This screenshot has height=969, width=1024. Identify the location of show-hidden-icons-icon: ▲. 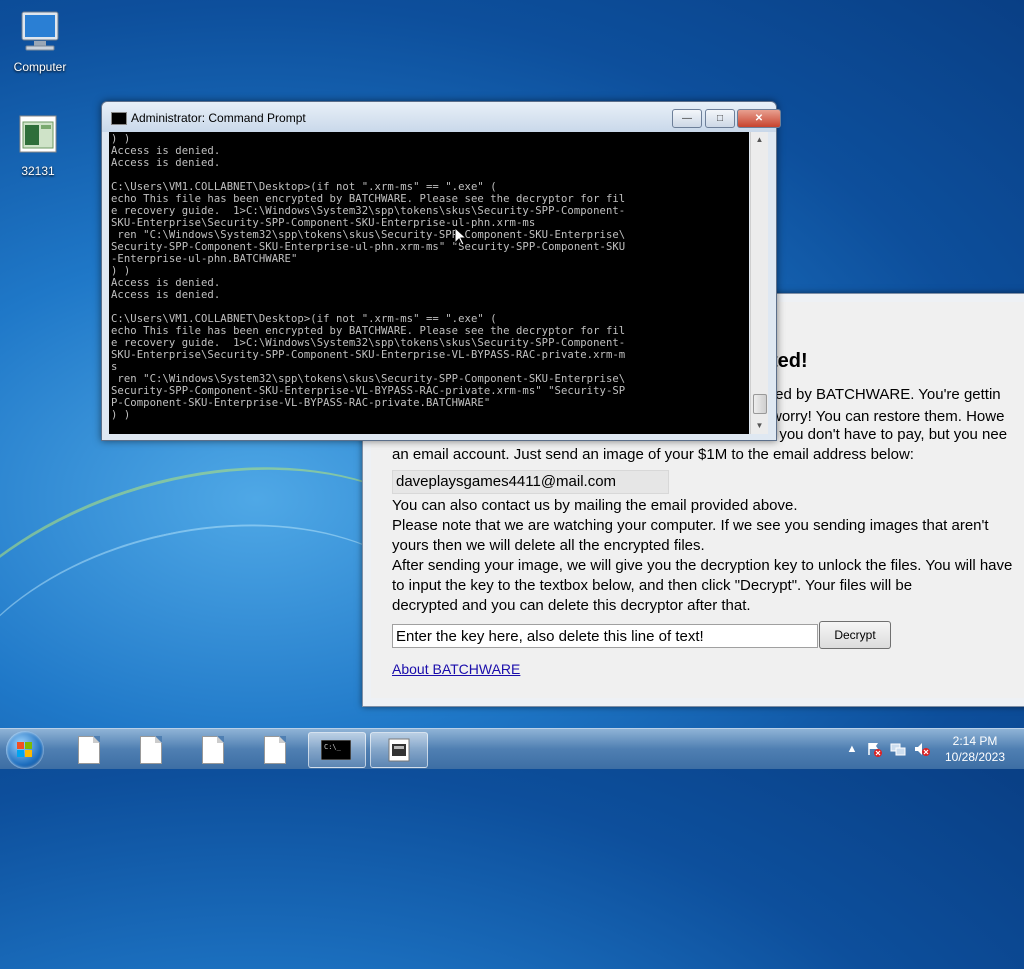
(852, 749).